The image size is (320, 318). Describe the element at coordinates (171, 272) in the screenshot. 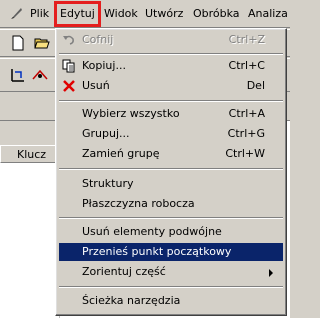

I see `menu-item-zorientuj-czesc: Zorientuj część` at that location.